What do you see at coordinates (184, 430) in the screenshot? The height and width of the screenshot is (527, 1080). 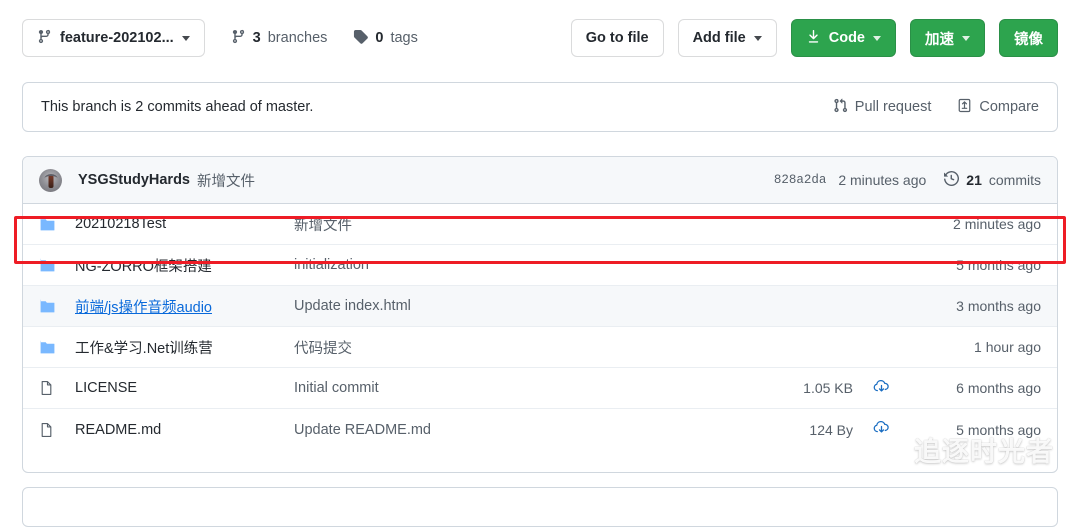 I see `file-name: README.md` at bounding box center [184, 430].